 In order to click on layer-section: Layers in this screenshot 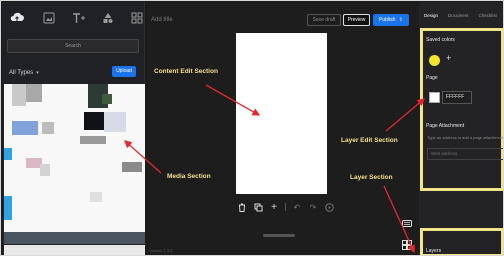, I will do `click(461, 241)`.